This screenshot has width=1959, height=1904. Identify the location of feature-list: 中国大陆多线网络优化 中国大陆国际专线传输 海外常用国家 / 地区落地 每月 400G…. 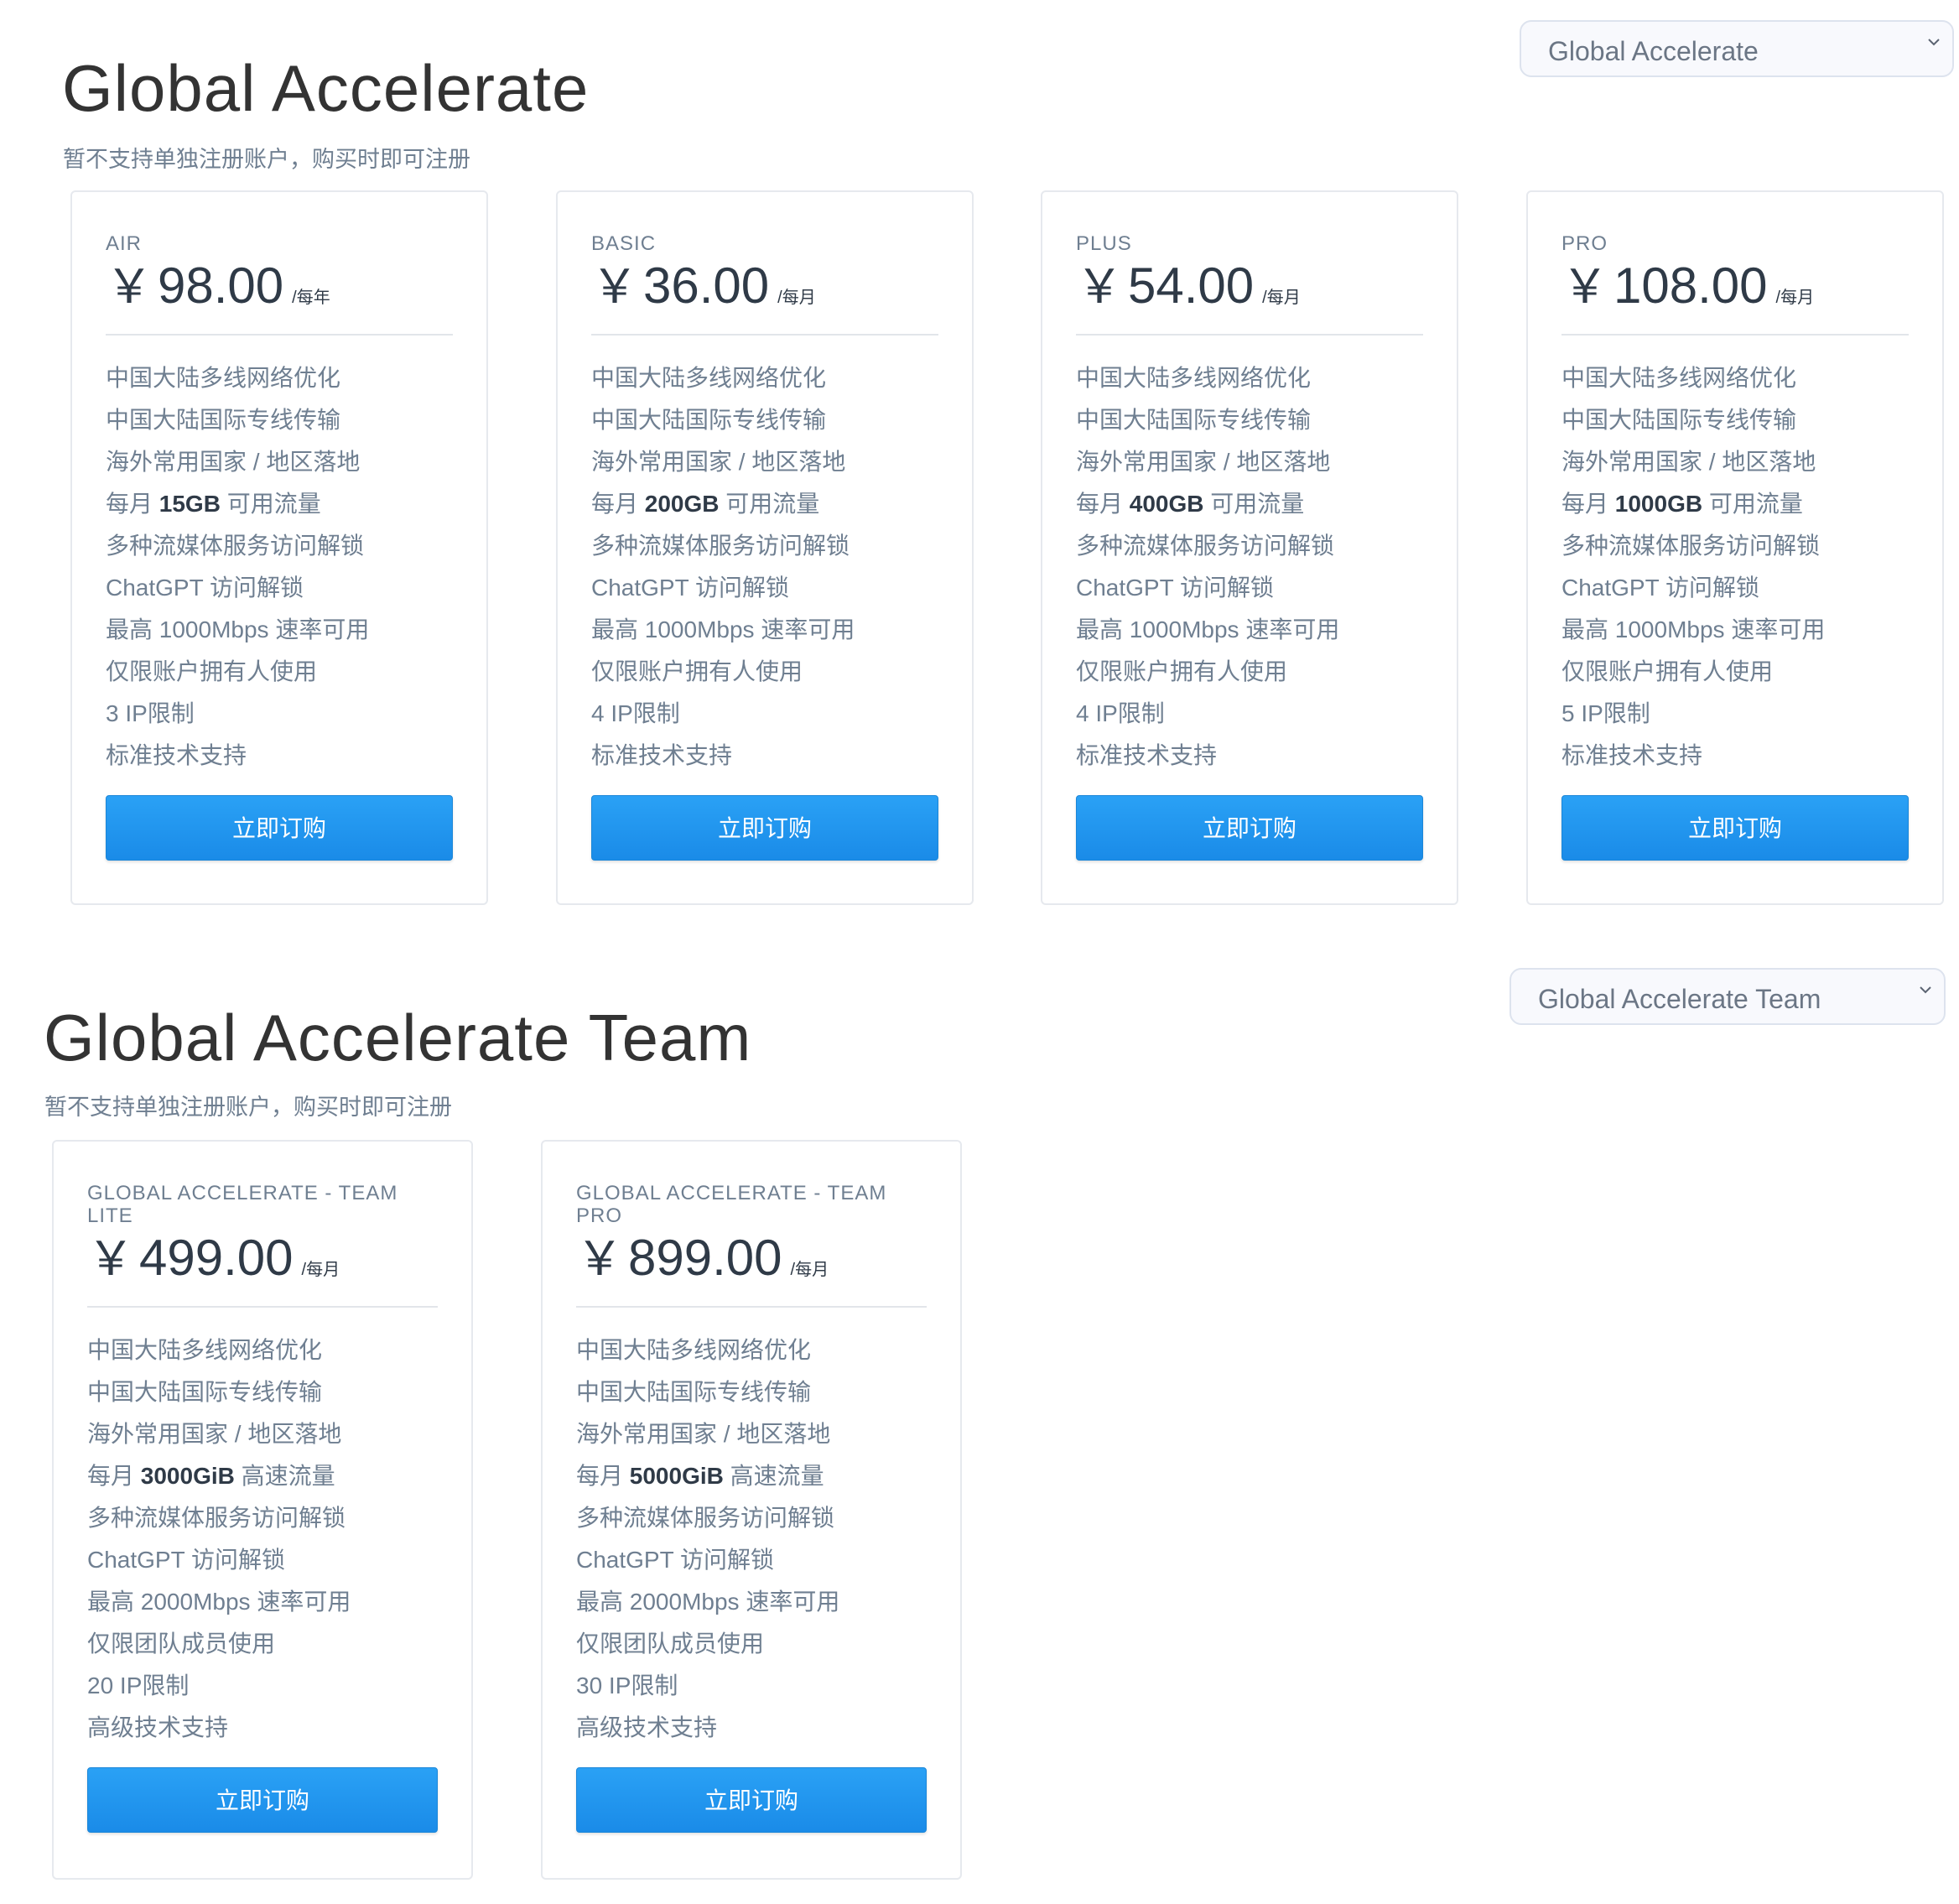
(1258, 567).